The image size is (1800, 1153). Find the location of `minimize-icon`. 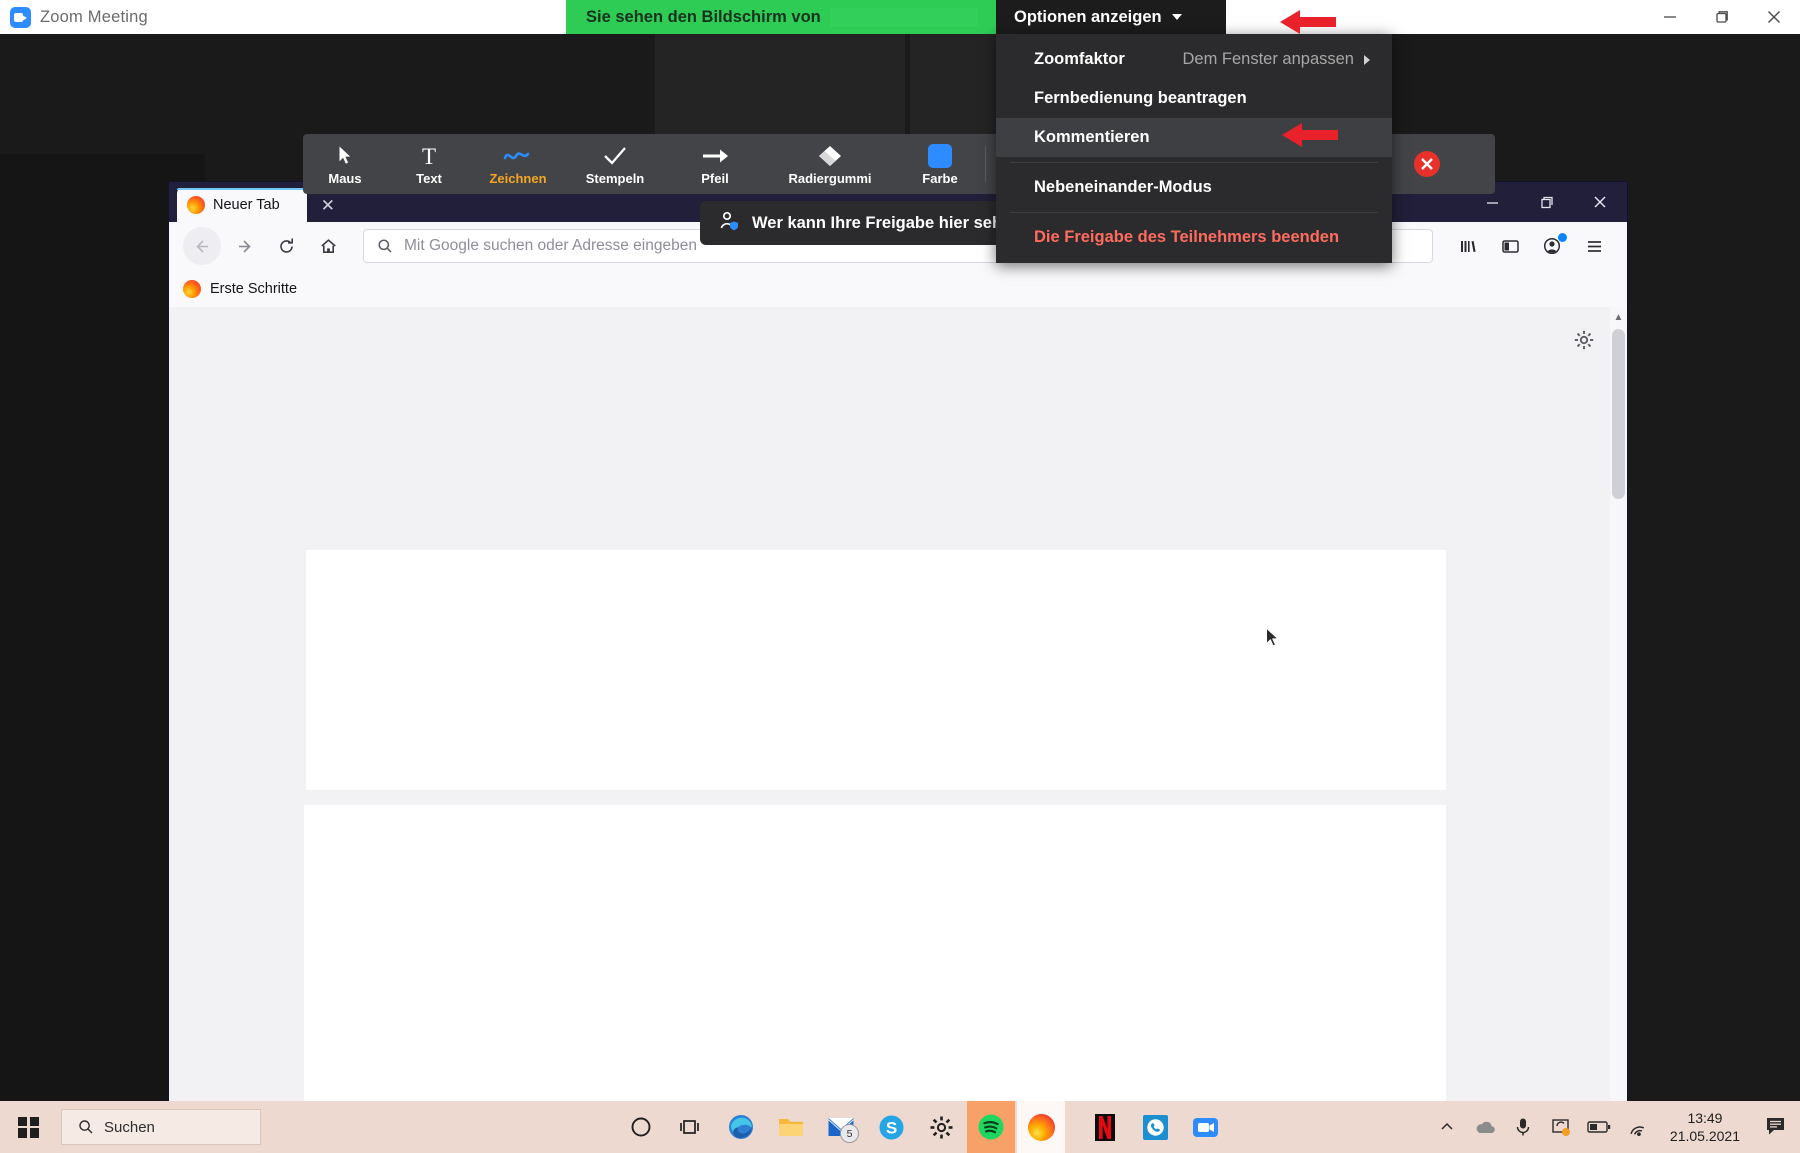

minimize-icon is located at coordinates (1670, 17).